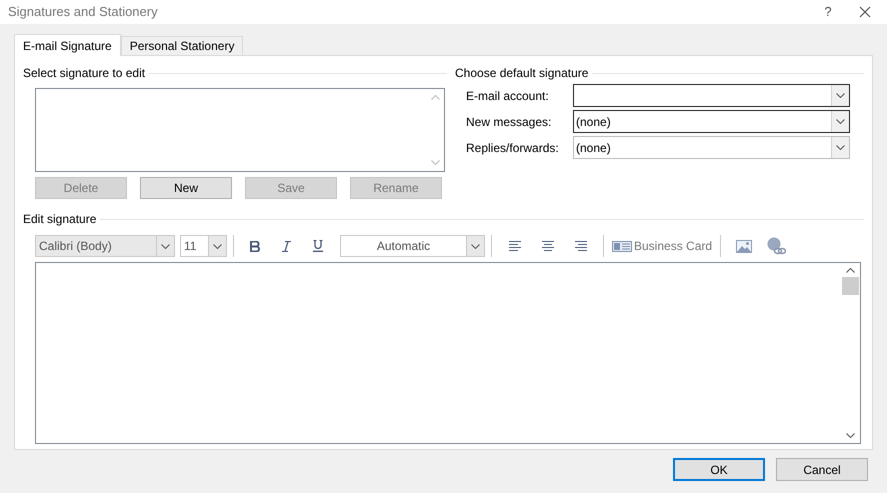 The height and width of the screenshot is (493, 887). I want to click on dialog-button: OK, so click(719, 469).